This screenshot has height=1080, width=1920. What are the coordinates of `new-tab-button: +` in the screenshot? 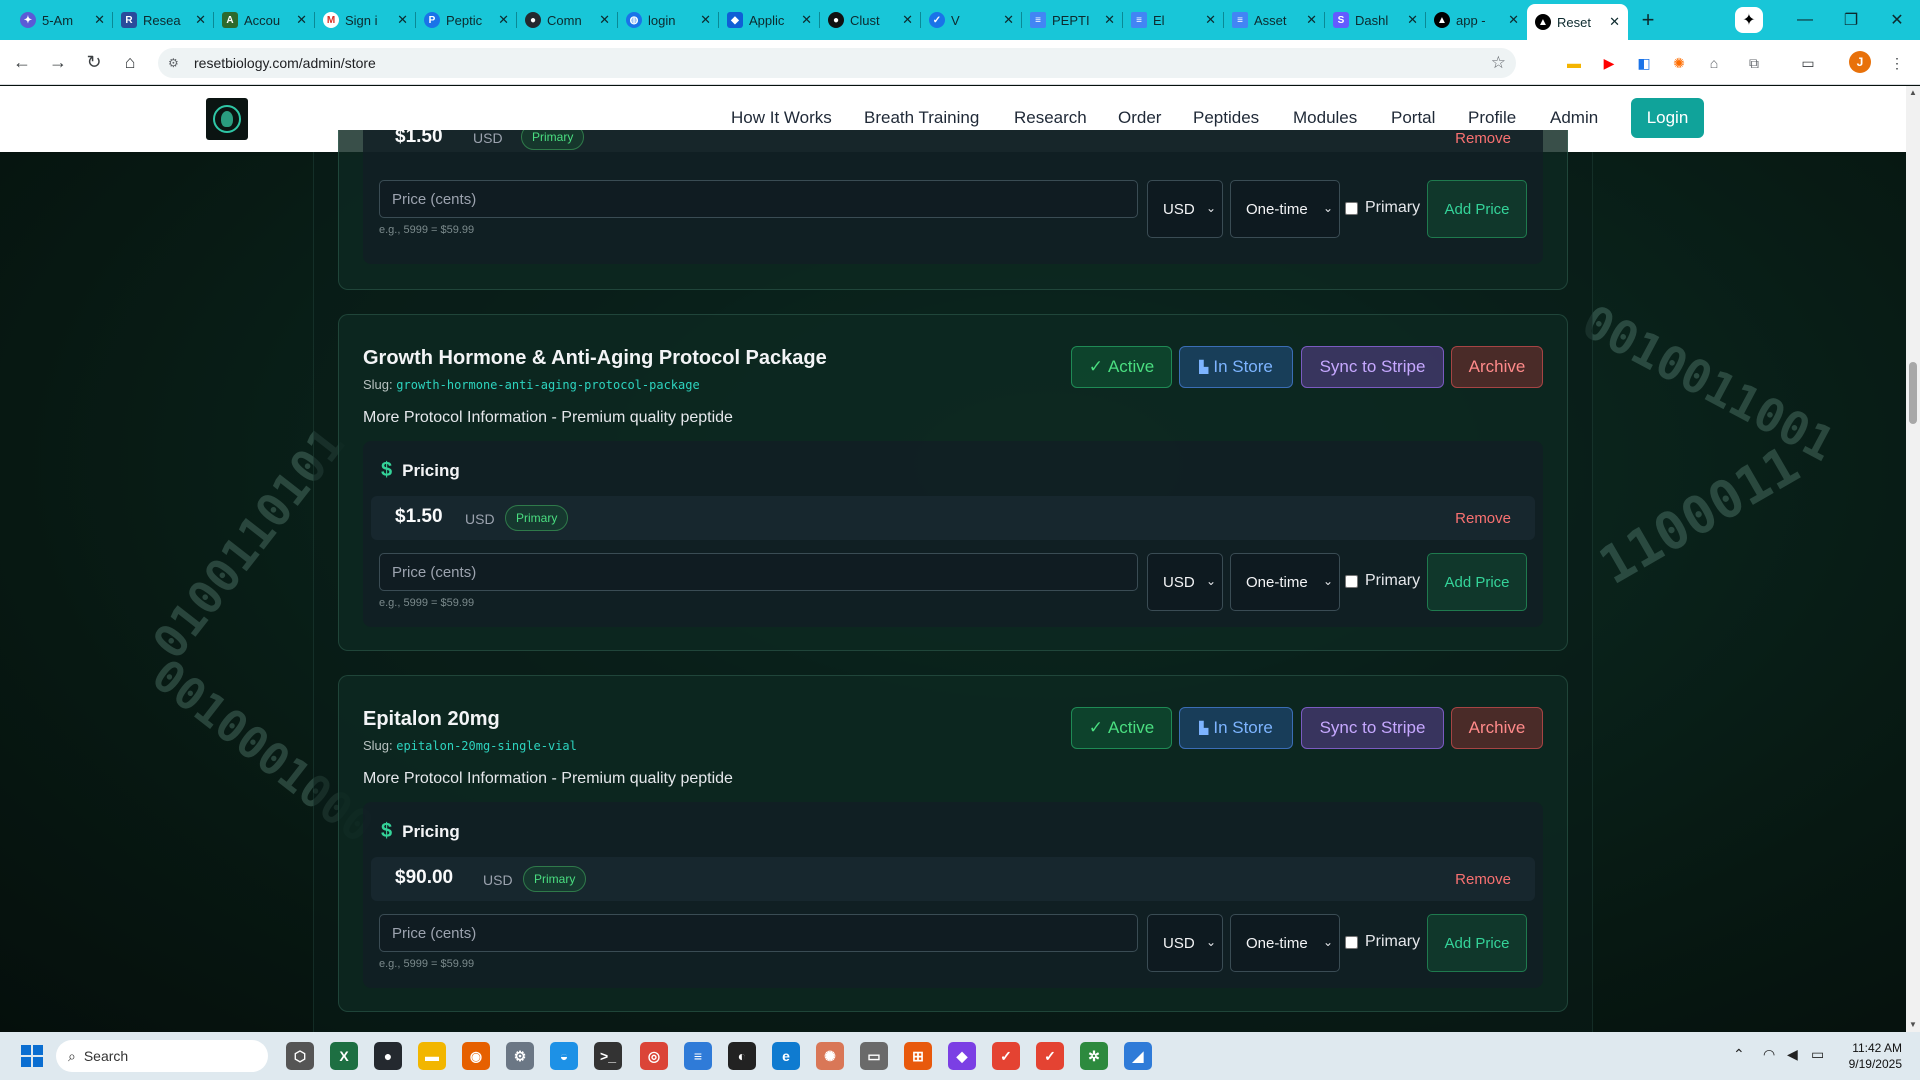 It's located at (1648, 20).